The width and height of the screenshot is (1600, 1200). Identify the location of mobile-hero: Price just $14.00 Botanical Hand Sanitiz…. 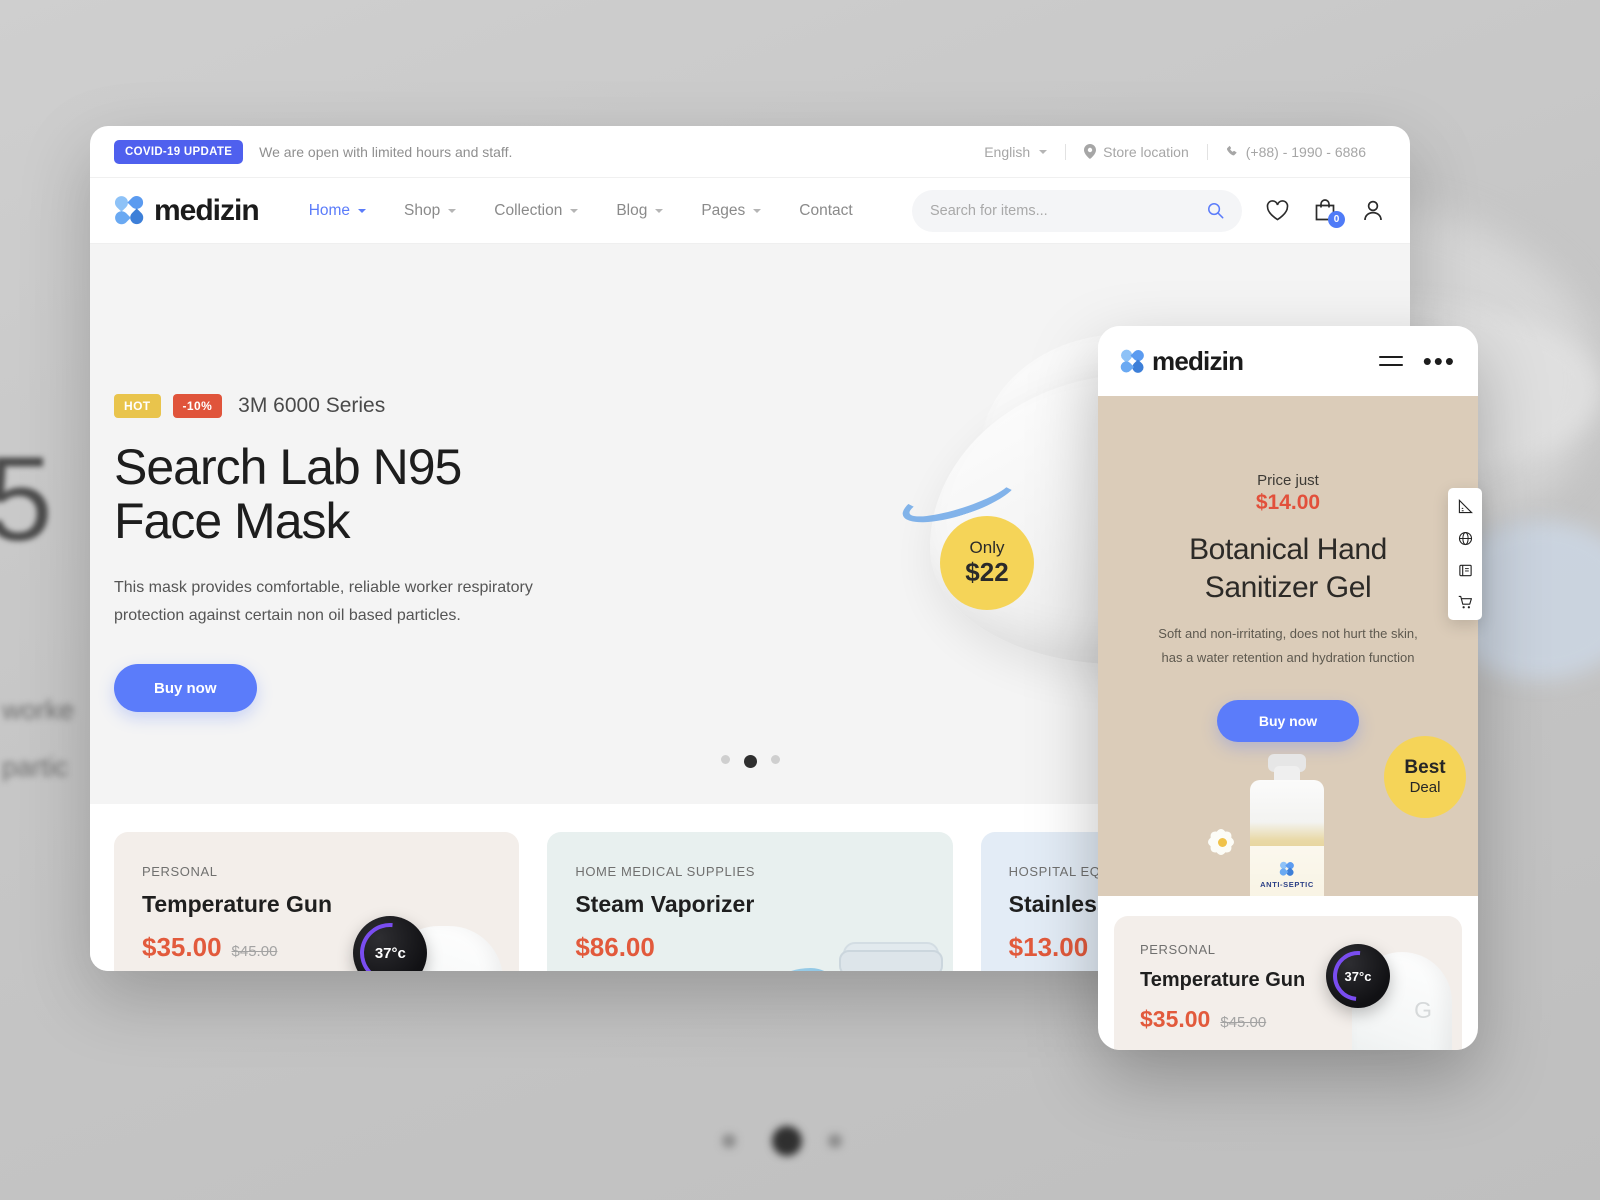
(1288, 646).